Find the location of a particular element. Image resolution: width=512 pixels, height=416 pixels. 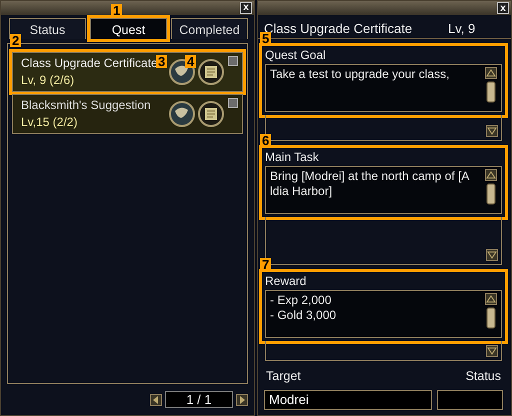

target-field: Modrei is located at coordinates (348, 400).